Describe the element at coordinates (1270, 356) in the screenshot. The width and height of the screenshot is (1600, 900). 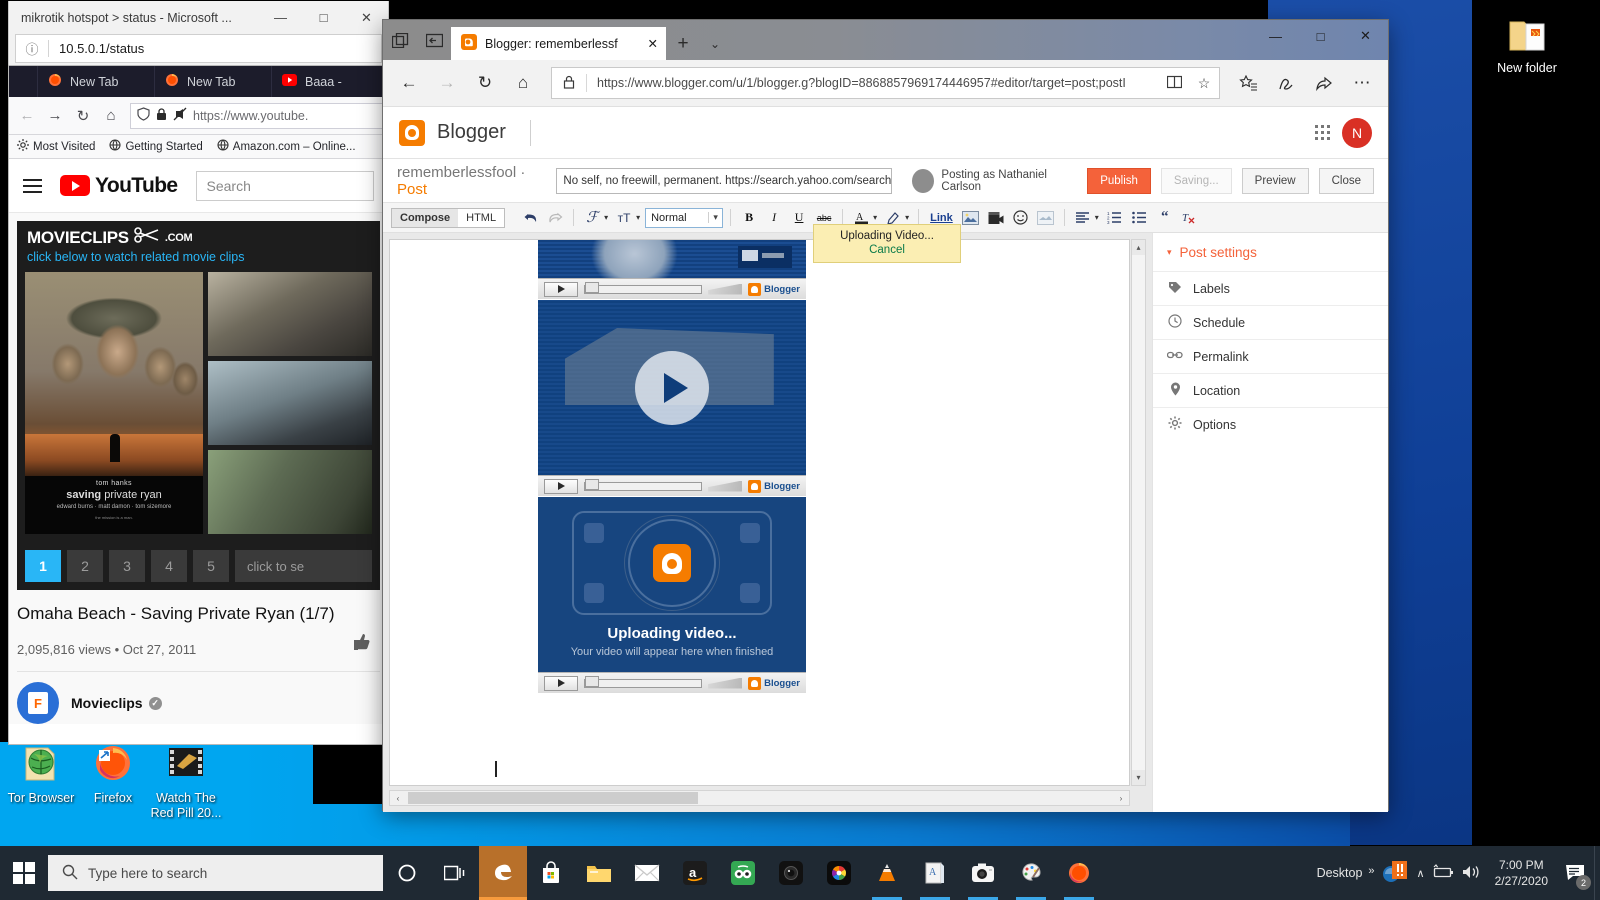
I see `post-setting-permalink: Permalink` at that location.